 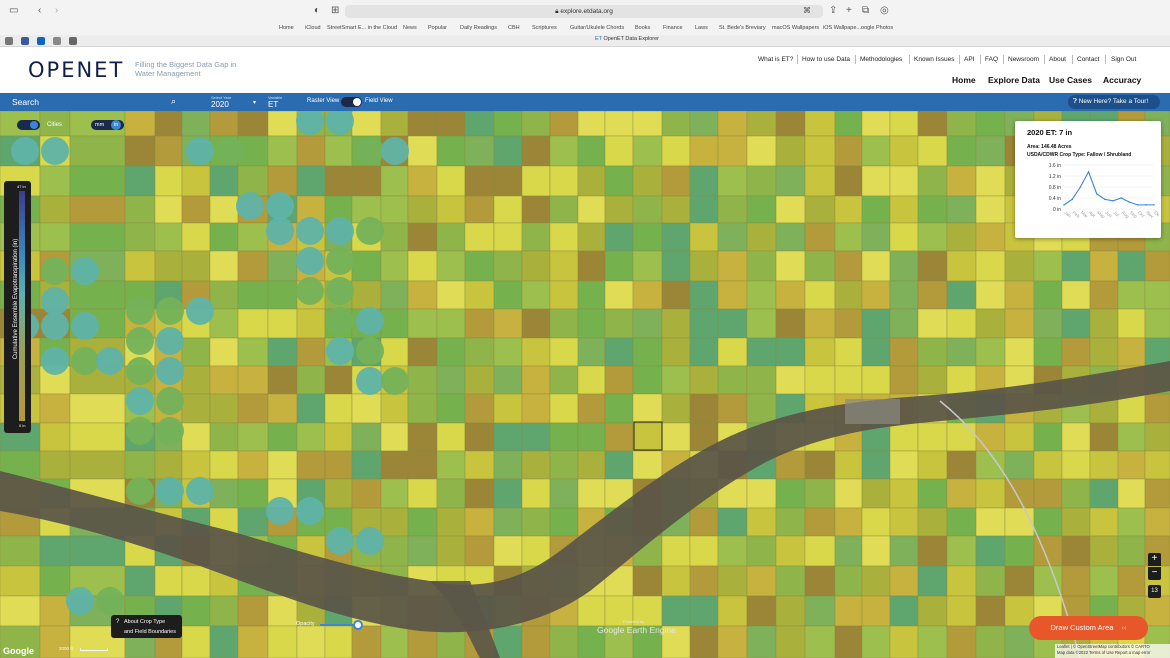 What do you see at coordinates (1057, 59) in the screenshot?
I see `link-about: About` at bounding box center [1057, 59].